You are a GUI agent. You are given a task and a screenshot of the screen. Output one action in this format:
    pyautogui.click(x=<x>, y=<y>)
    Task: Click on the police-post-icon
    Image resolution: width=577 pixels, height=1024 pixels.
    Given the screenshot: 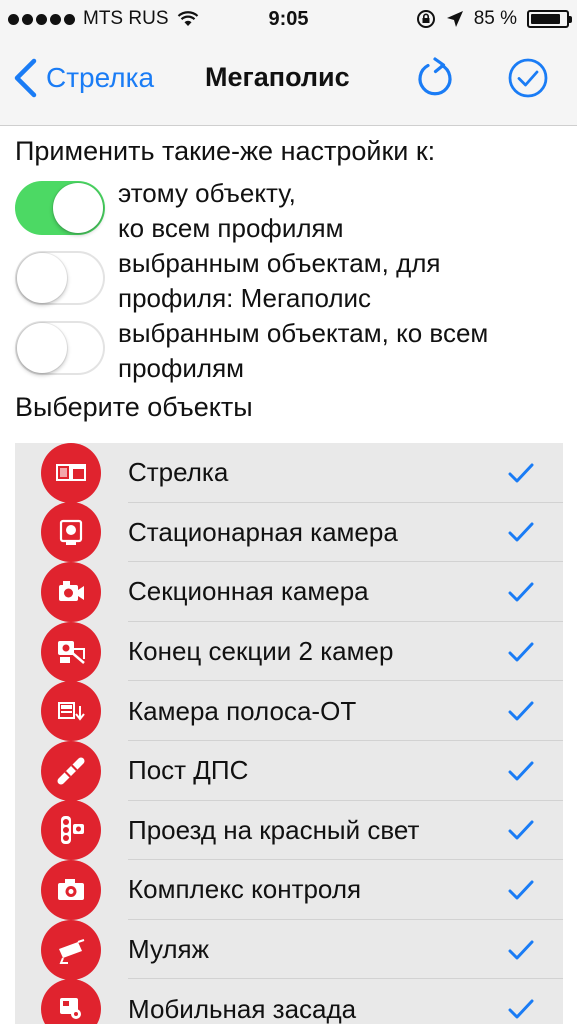 What is the action you would take?
    pyautogui.click(x=71, y=770)
    